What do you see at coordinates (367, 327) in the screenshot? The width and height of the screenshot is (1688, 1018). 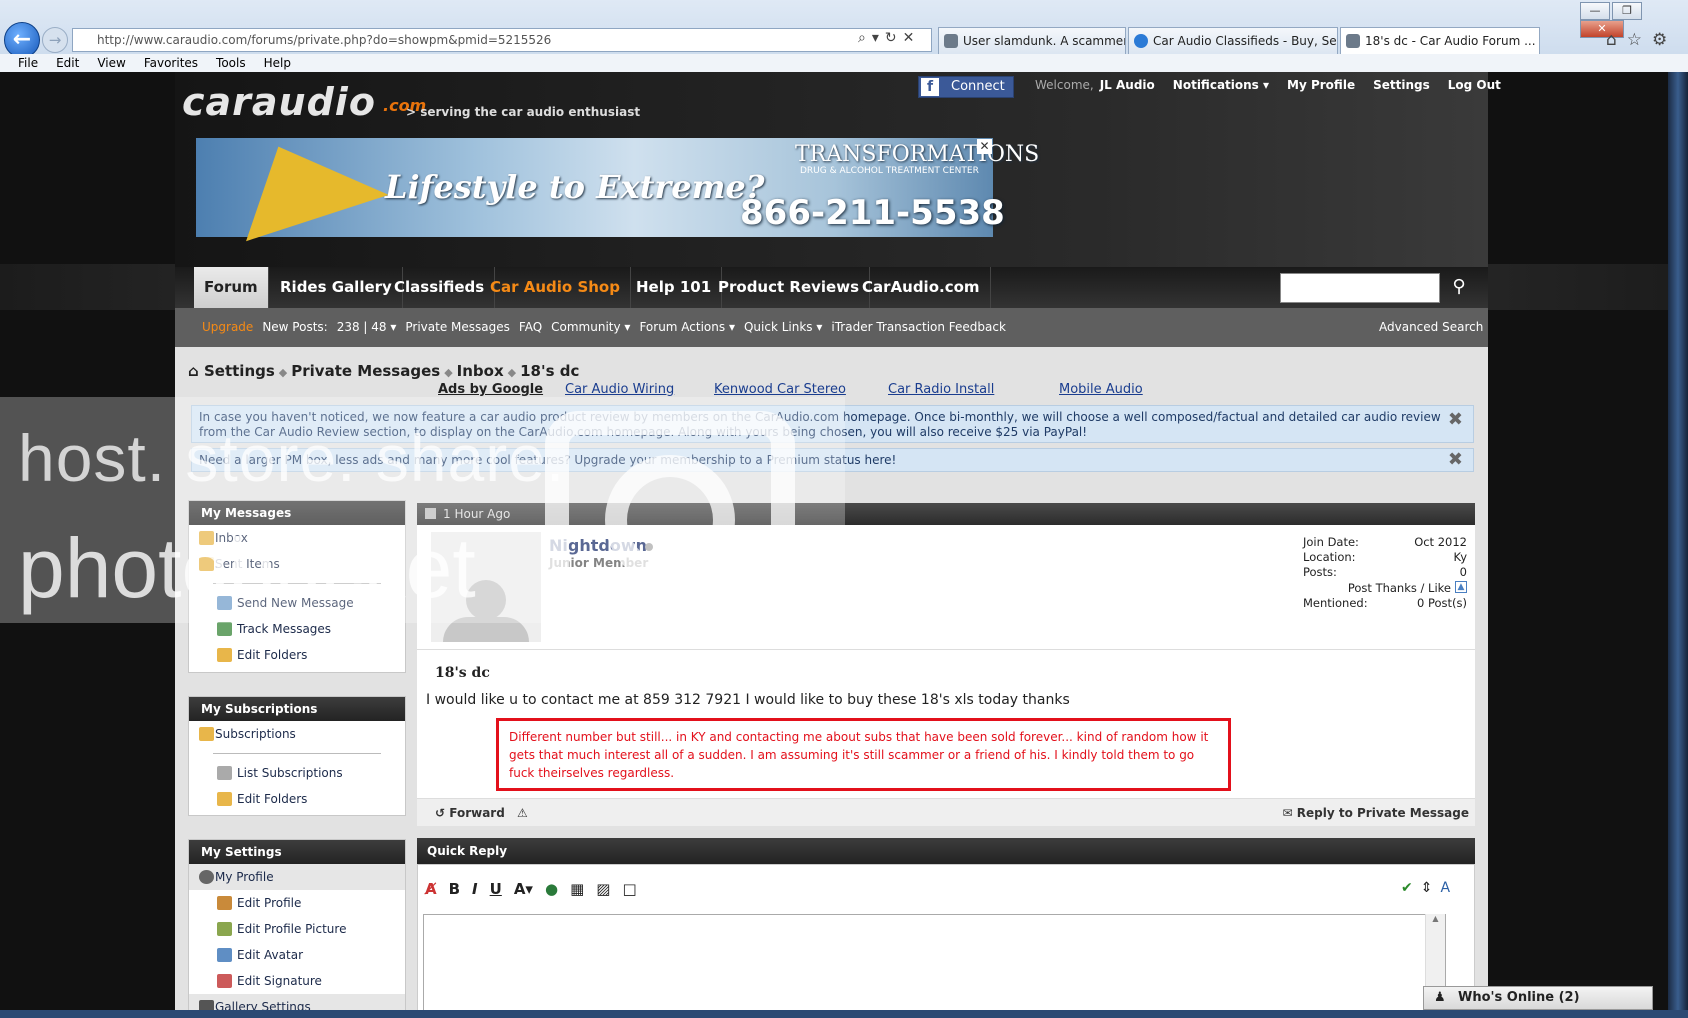 I see `new-posts-count: 238 | 48 ▾` at bounding box center [367, 327].